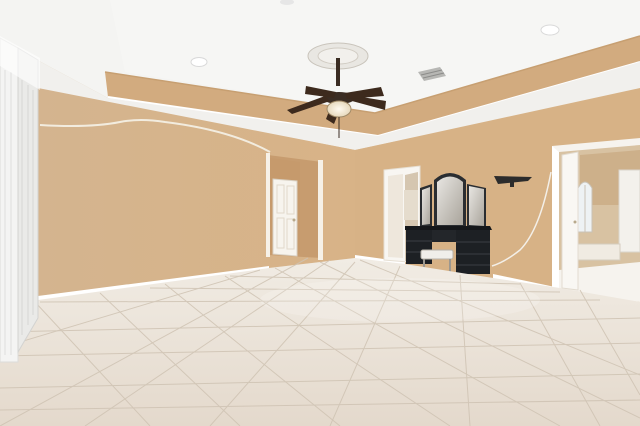 This screenshot has width=640, height=426. I want to click on interior-door-left, so click(285, 217).